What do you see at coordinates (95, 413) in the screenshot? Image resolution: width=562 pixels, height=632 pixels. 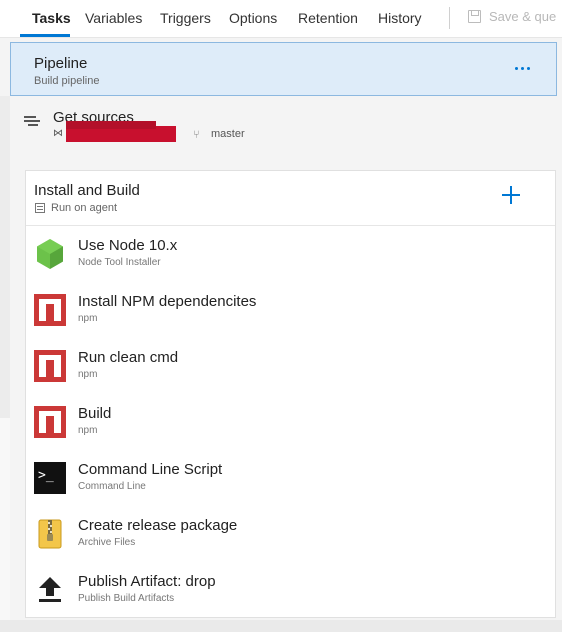 I see `task-title: Build` at bounding box center [95, 413].